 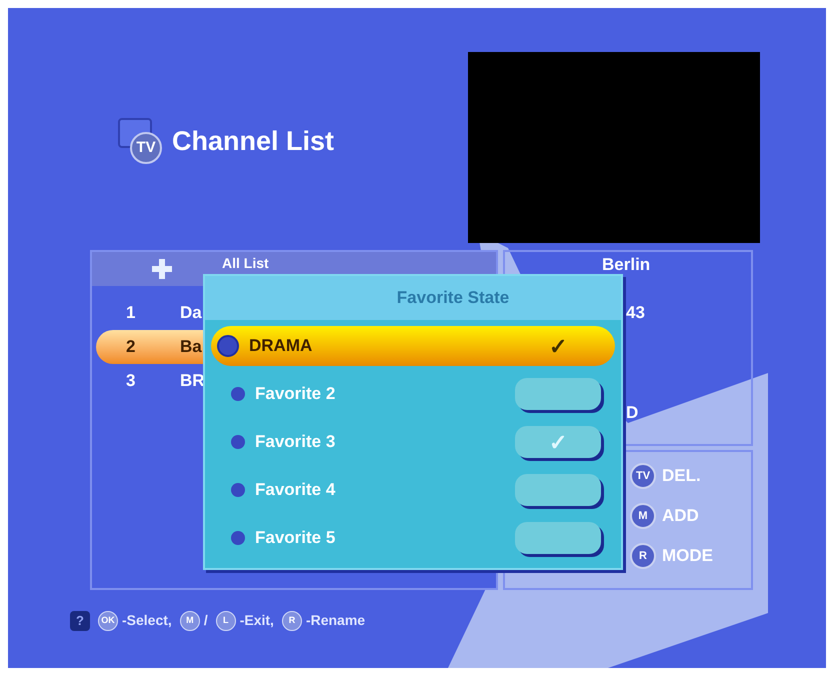 What do you see at coordinates (80, 620) in the screenshot?
I see `help-icon: ?` at bounding box center [80, 620].